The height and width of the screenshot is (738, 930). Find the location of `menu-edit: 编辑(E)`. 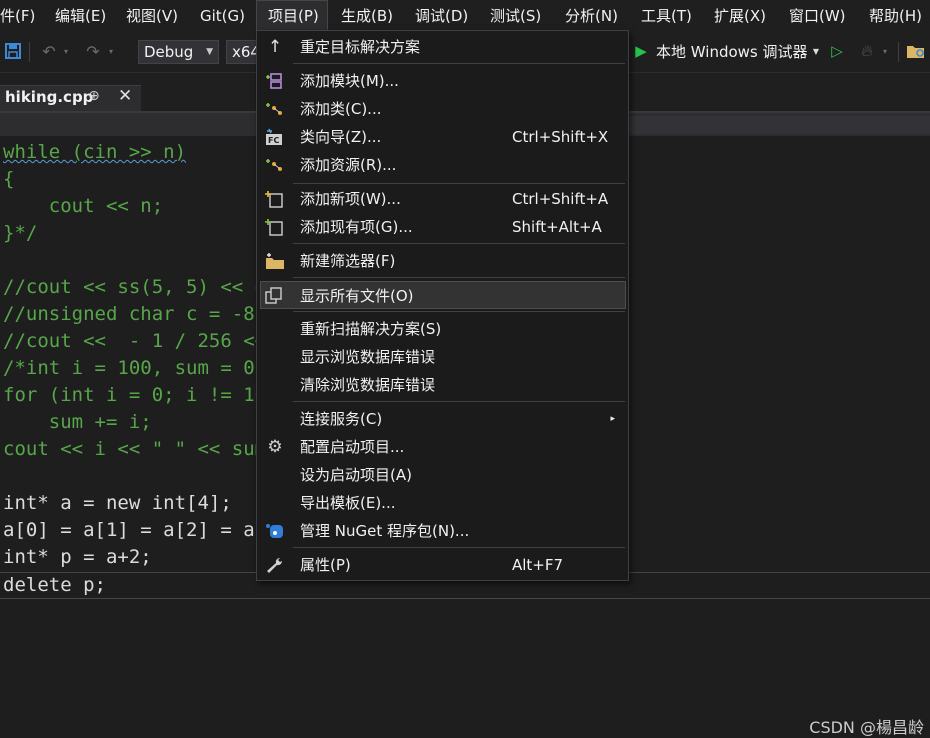

menu-edit: 编辑(E) is located at coordinates (80, 16).